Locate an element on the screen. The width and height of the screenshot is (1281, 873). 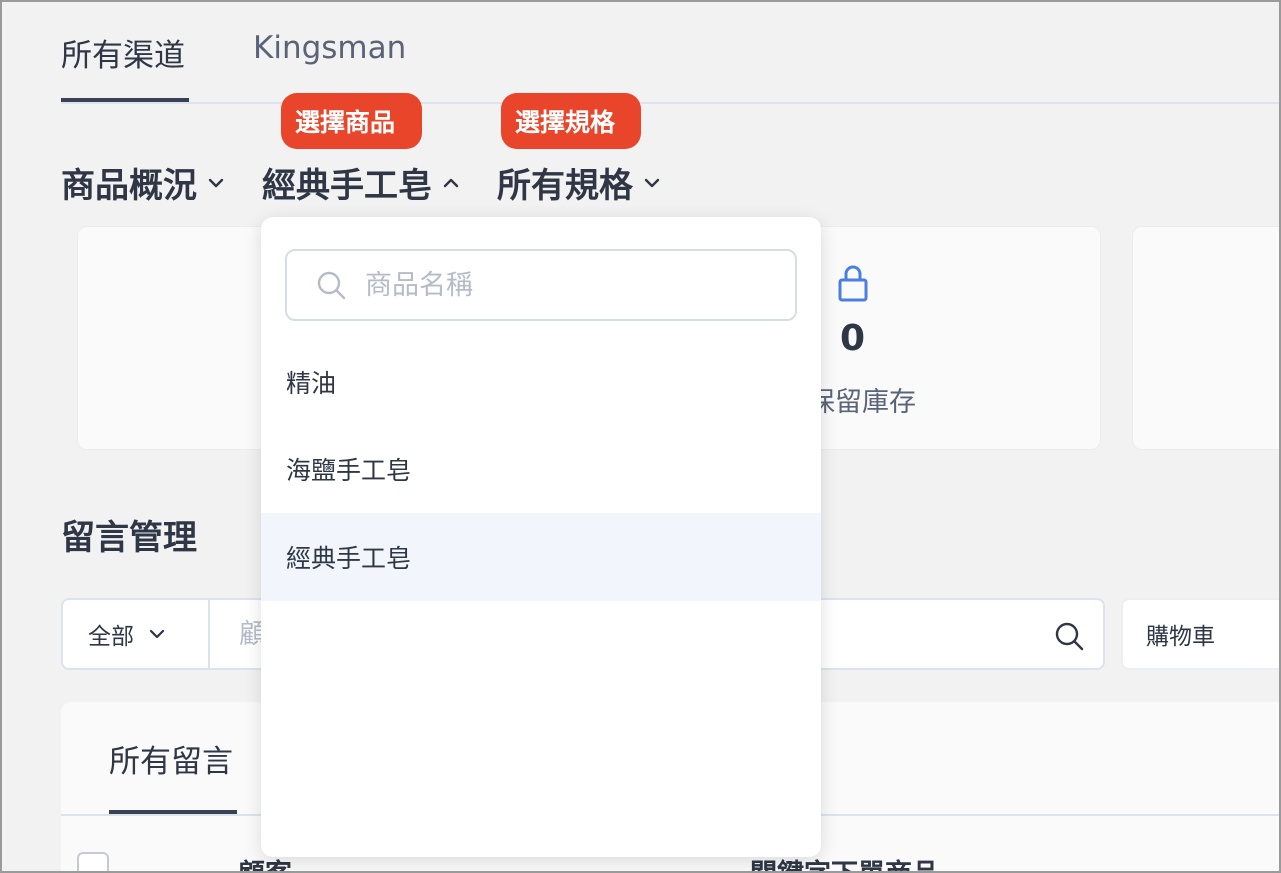
reserved-stock-label: 保留庫存 is located at coordinates (862, 402).